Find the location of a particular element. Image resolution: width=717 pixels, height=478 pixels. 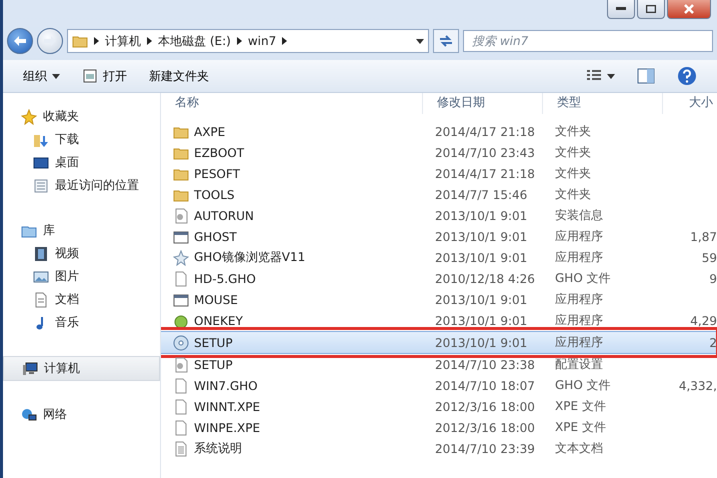

back-arrow-icon is located at coordinates (20, 41).